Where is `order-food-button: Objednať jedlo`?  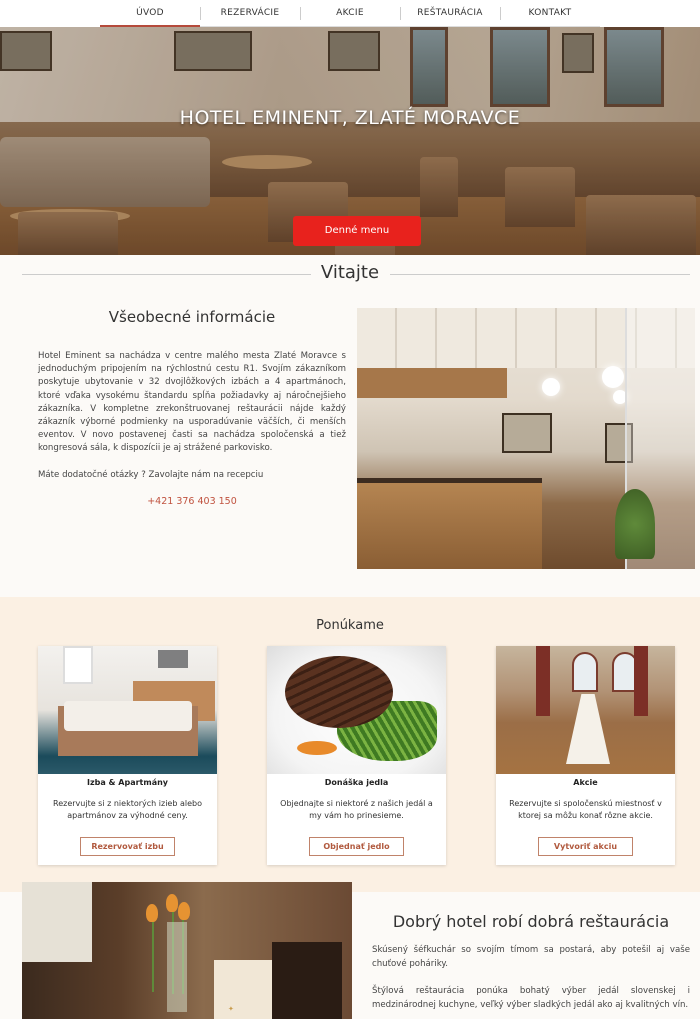 order-food-button: Objednať jedlo is located at coordinates (356, 846).